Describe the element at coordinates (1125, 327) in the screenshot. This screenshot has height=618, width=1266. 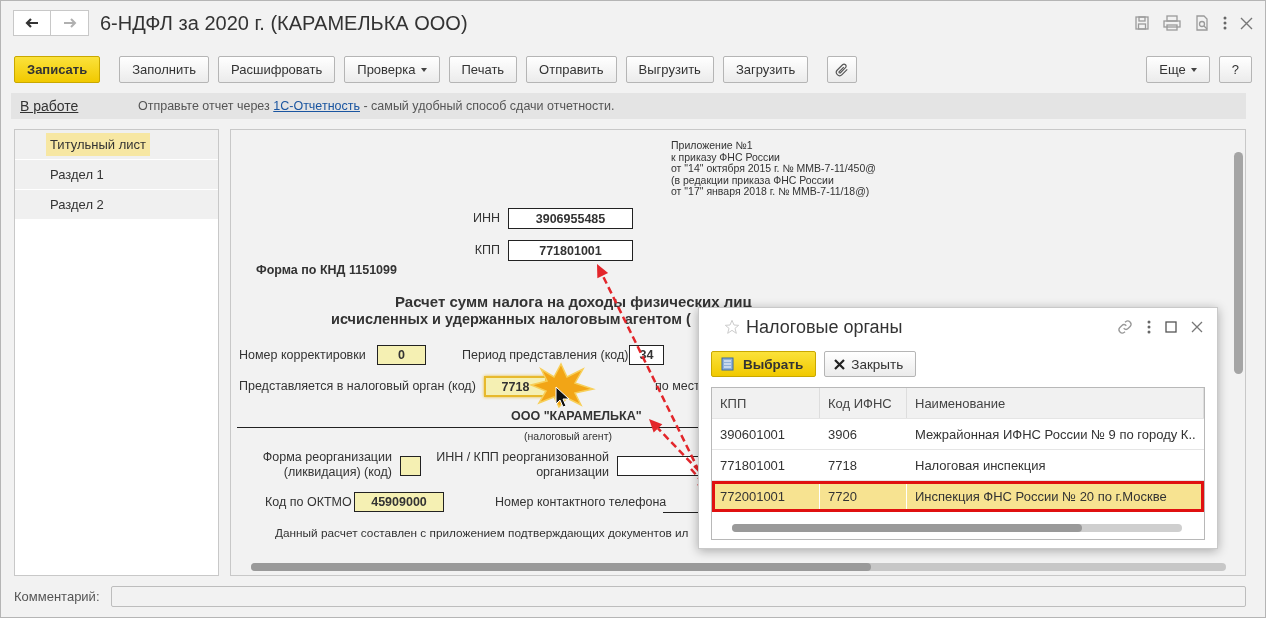
I see `link-icon` at that location.